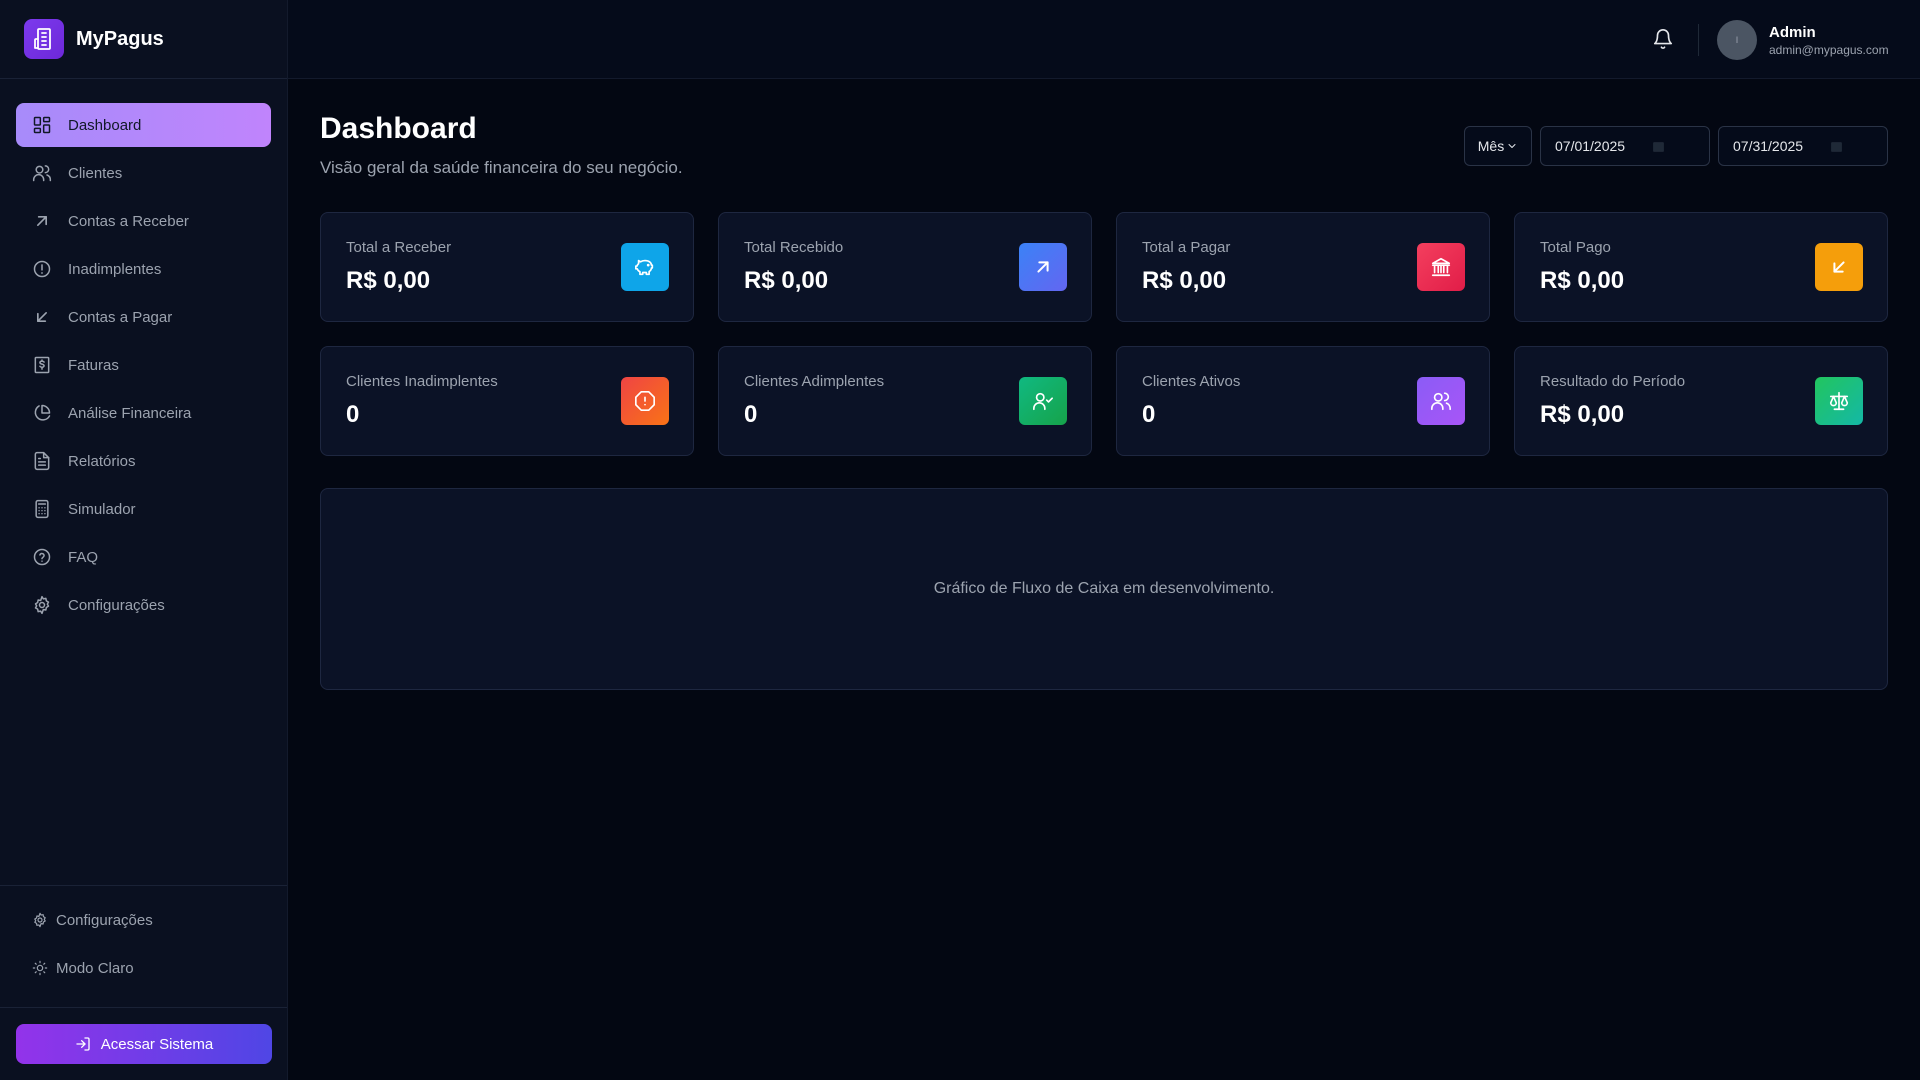 The height and width of the screenshot is (1080, 1920). What do you see at coordinates (143, 365) in the screenshot?
I see `sidebar-item-faturas: Faturas` at bounding box center [143, 365].